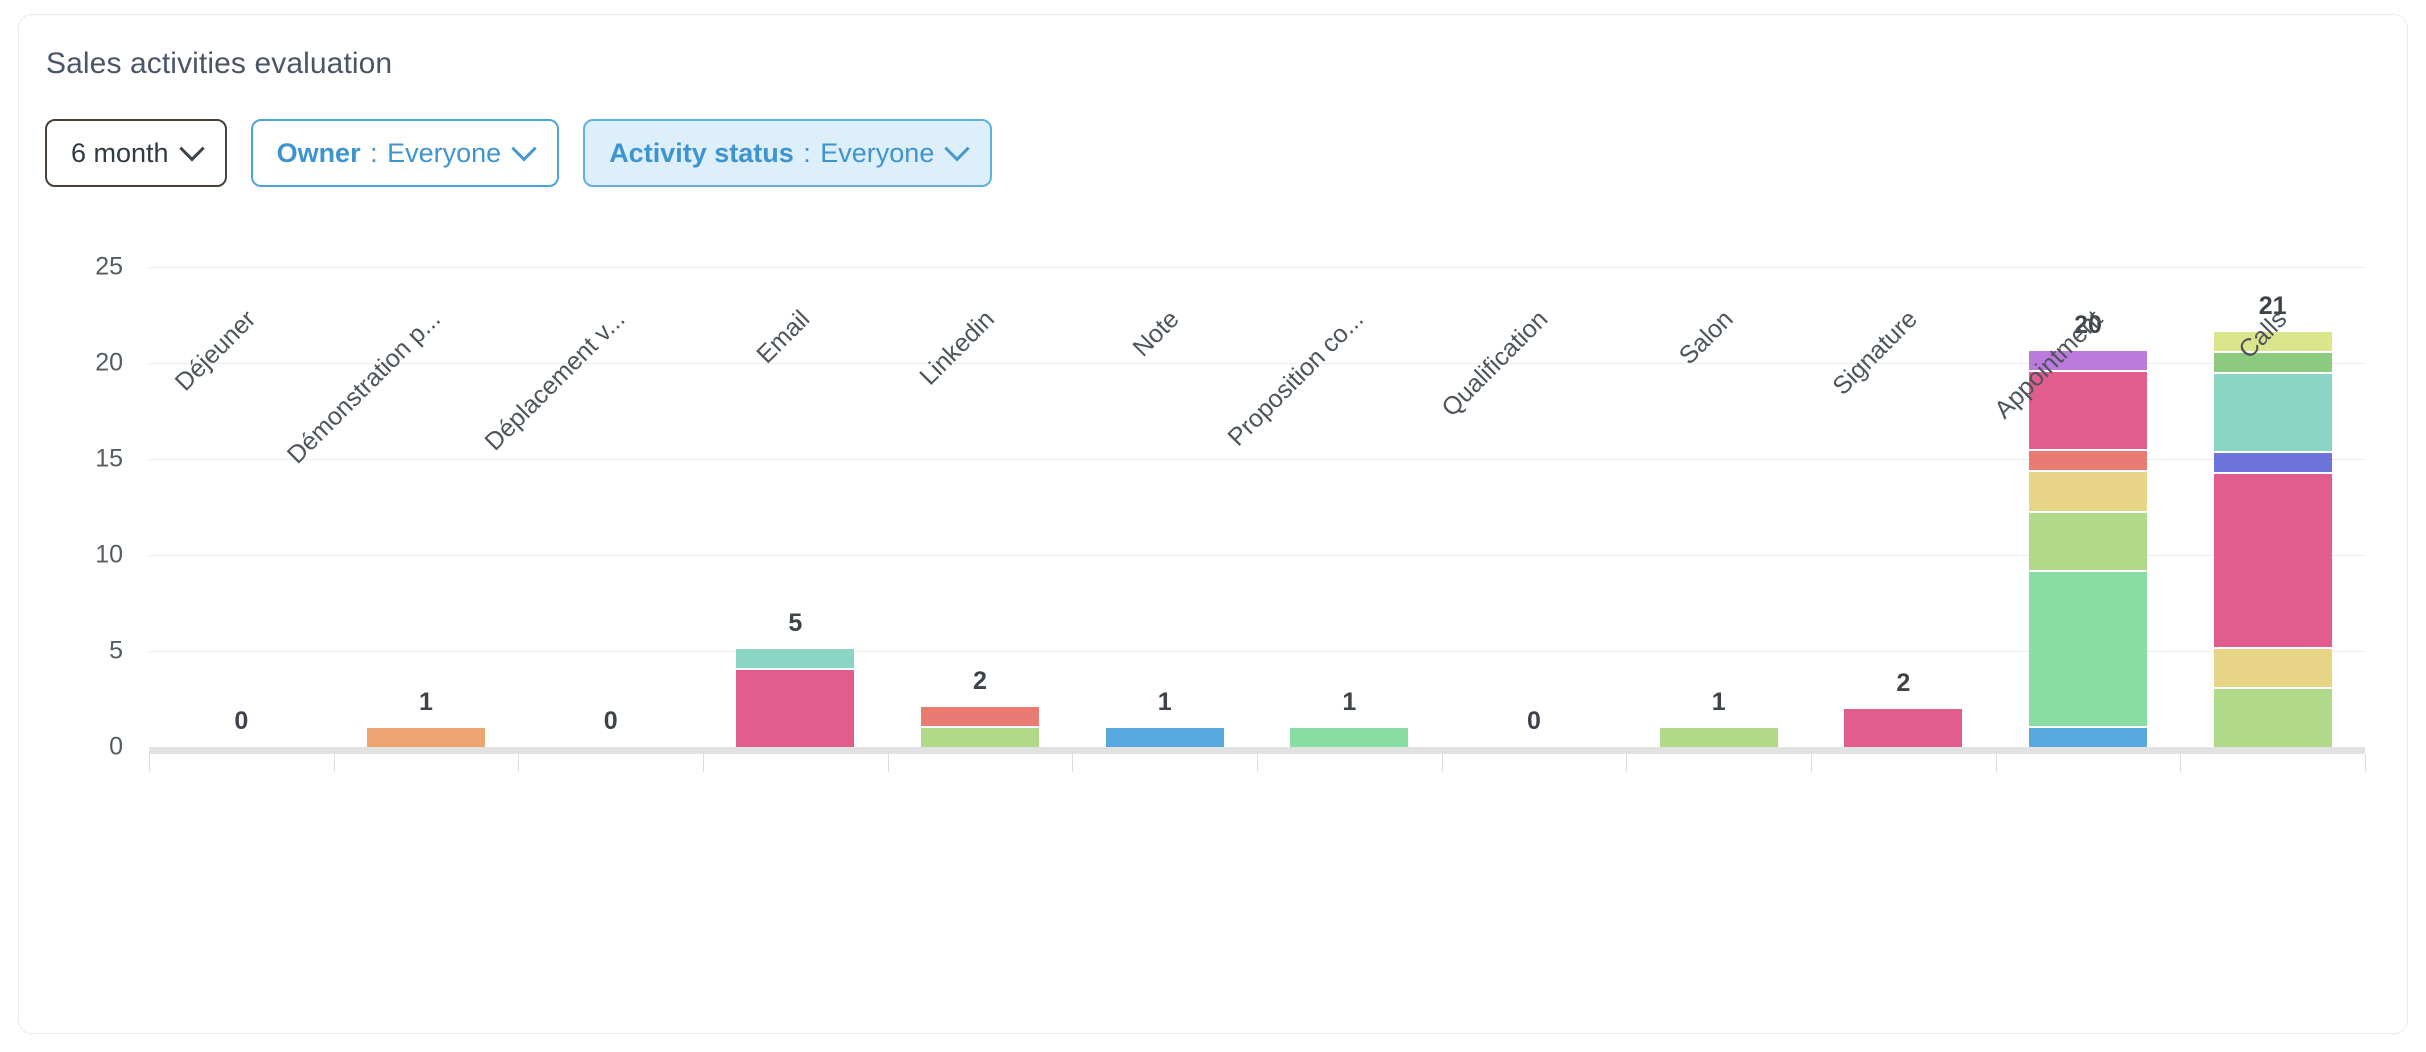  What do you see at coordinates (1706, 338) in the screenshot?
I see `x-axis-label: Salon` at bounding box center [1706, 338].